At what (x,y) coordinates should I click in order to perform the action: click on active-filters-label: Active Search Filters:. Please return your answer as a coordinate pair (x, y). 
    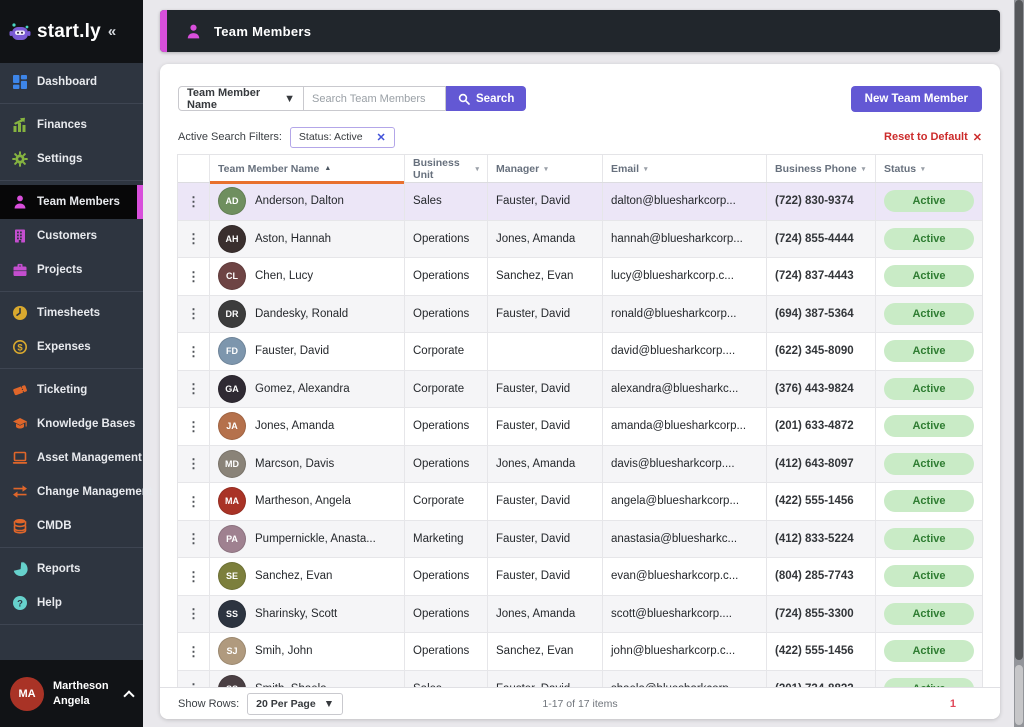
    Looking at the image, I should click on (230, 137).